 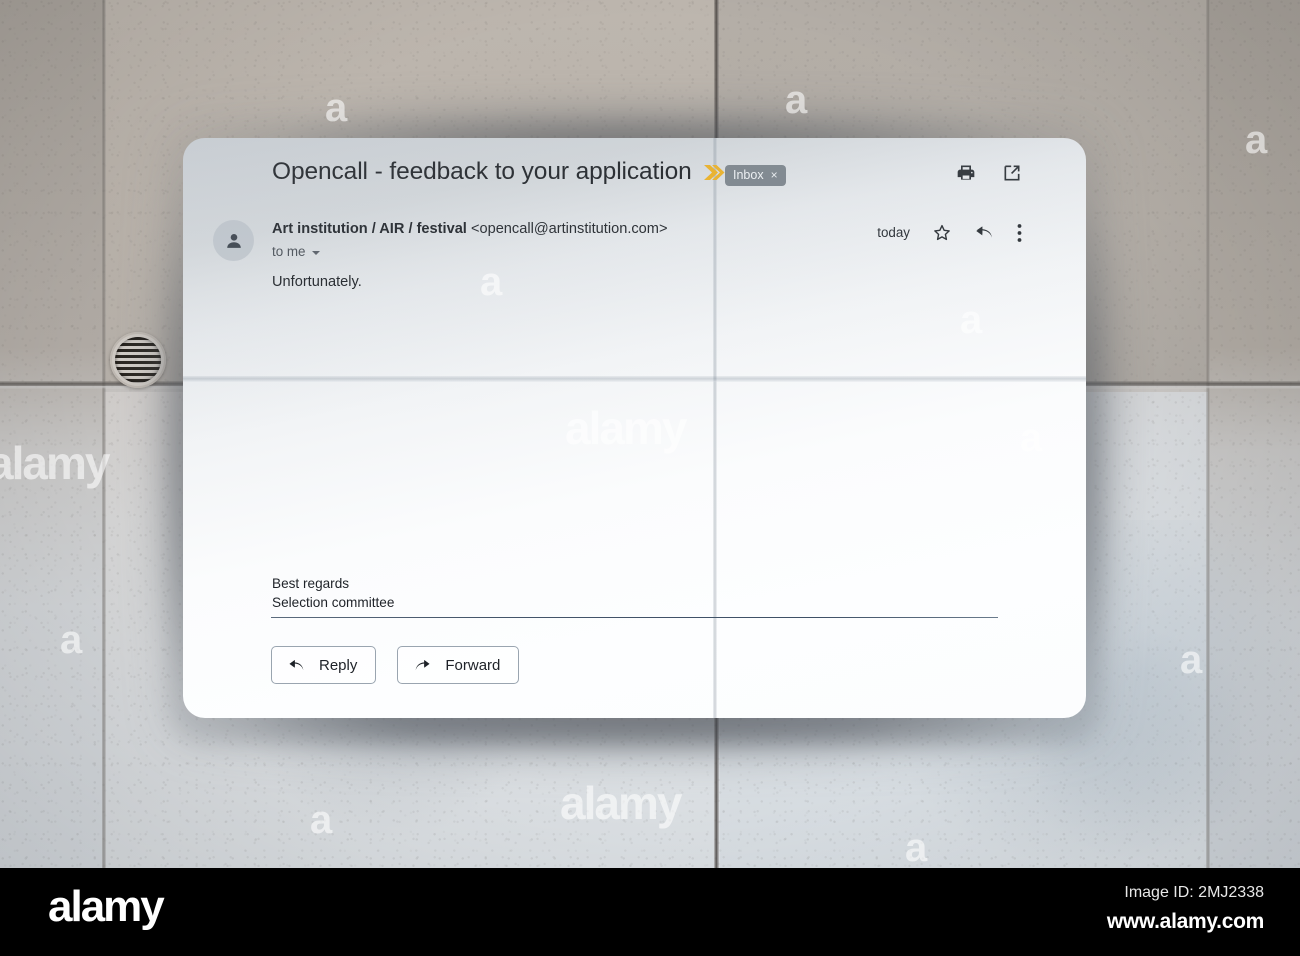 What do you see at coordinates (315, 252) in the screenshot?
I see `chevron-down-icon` at bounding box center [315, 252].